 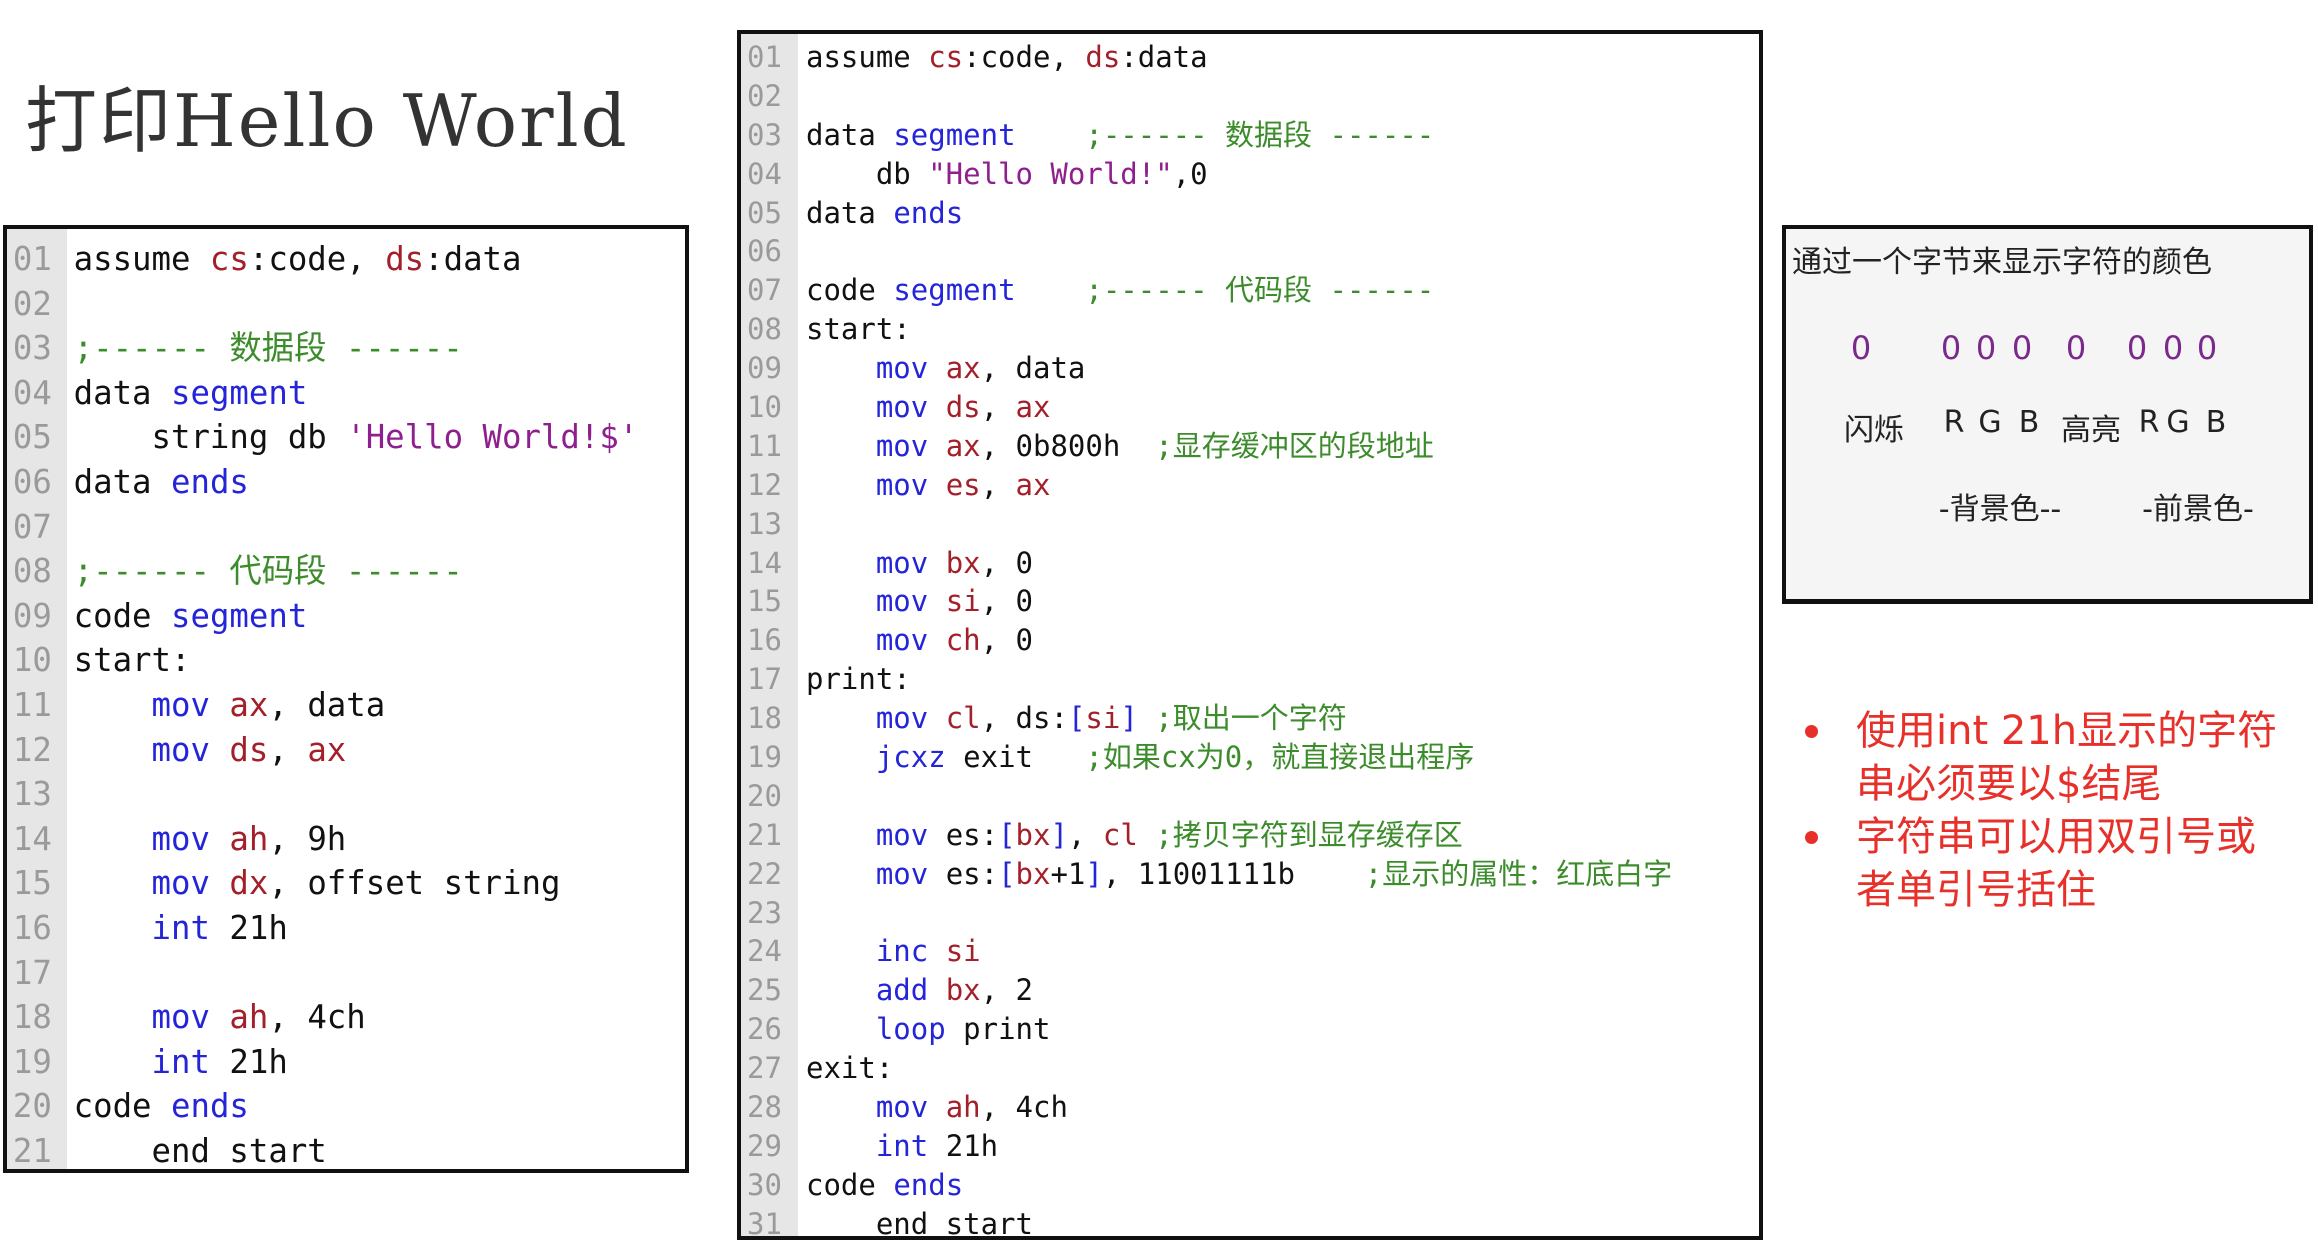 What do you see at coordinates (764, 1184) in the screenshot?
I see `line-number: 30` at bounding box center [764, 1184].